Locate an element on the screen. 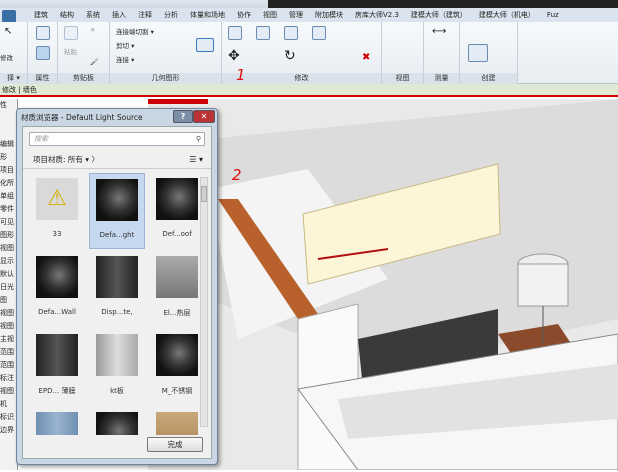 The image size is (618, 472). cope-button: 连接端切割 ▾ is located at coordinates (135, 31).